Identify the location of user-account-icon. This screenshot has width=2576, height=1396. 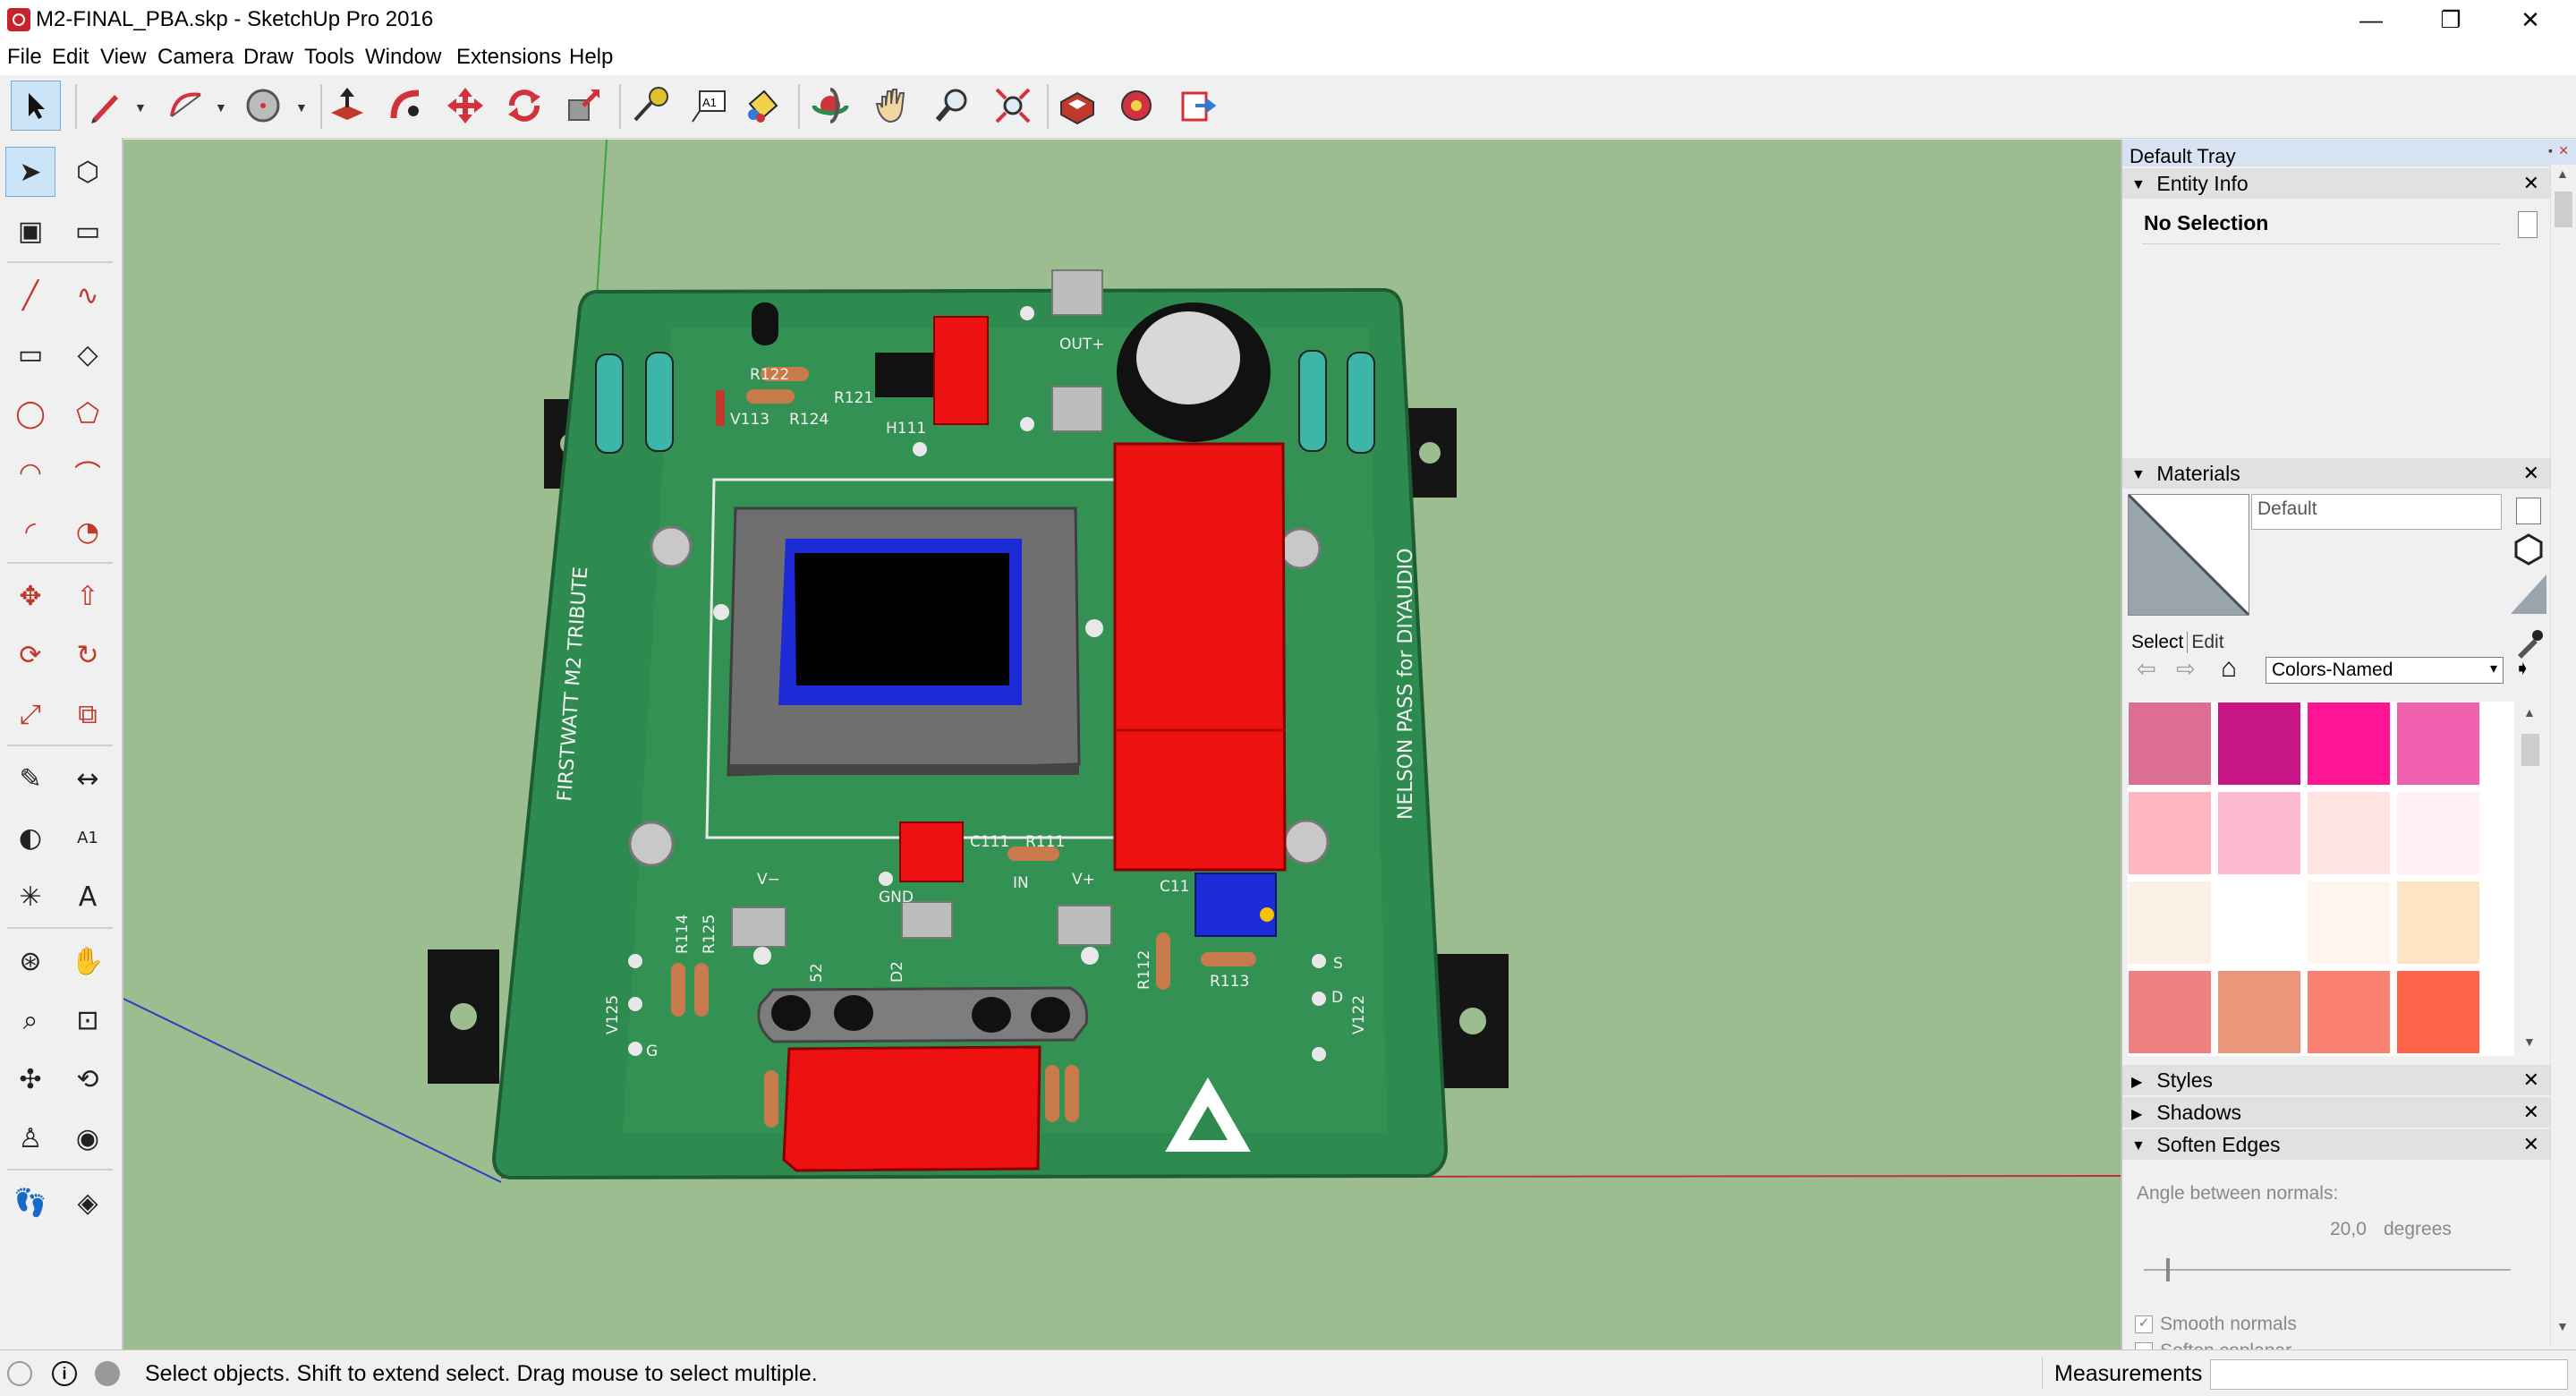
(107, 1374).